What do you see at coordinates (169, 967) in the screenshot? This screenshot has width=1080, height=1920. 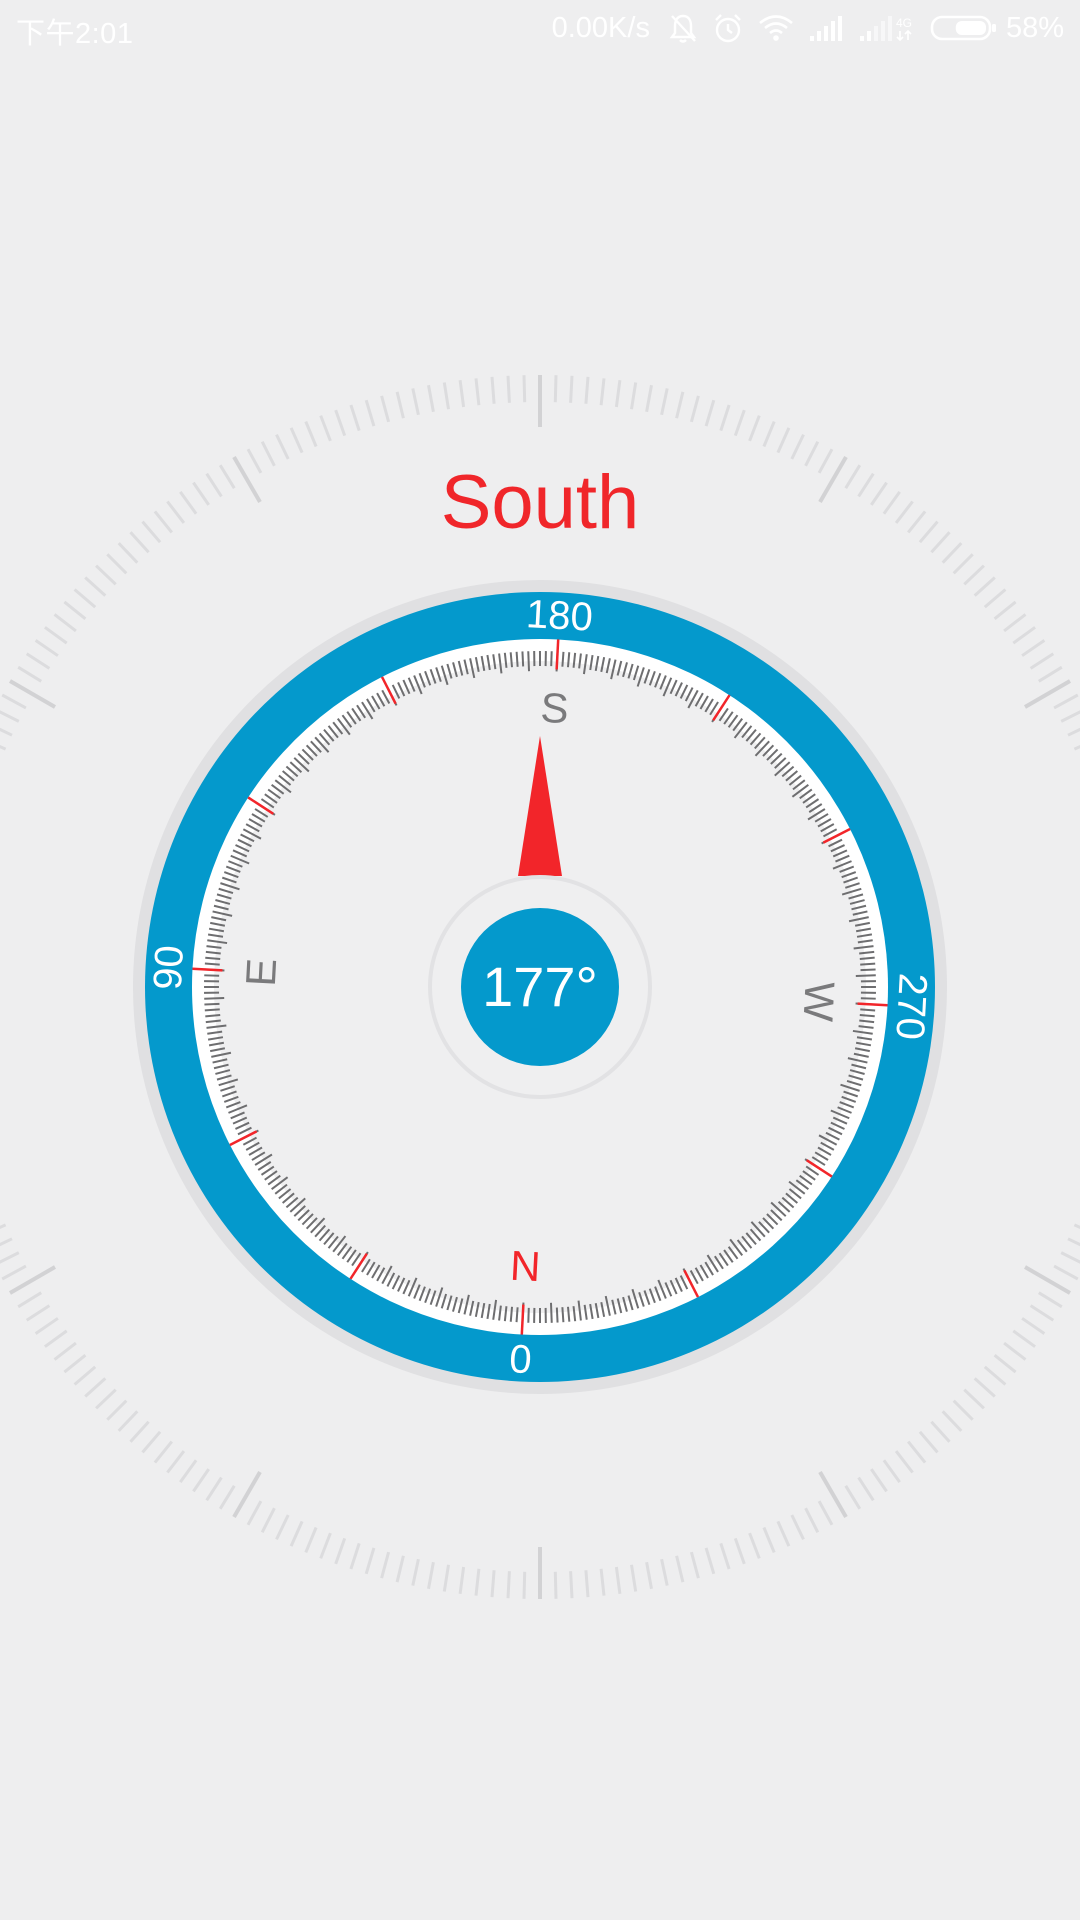 I see `degree-label-90: 90` at bounding box center [169, 967].